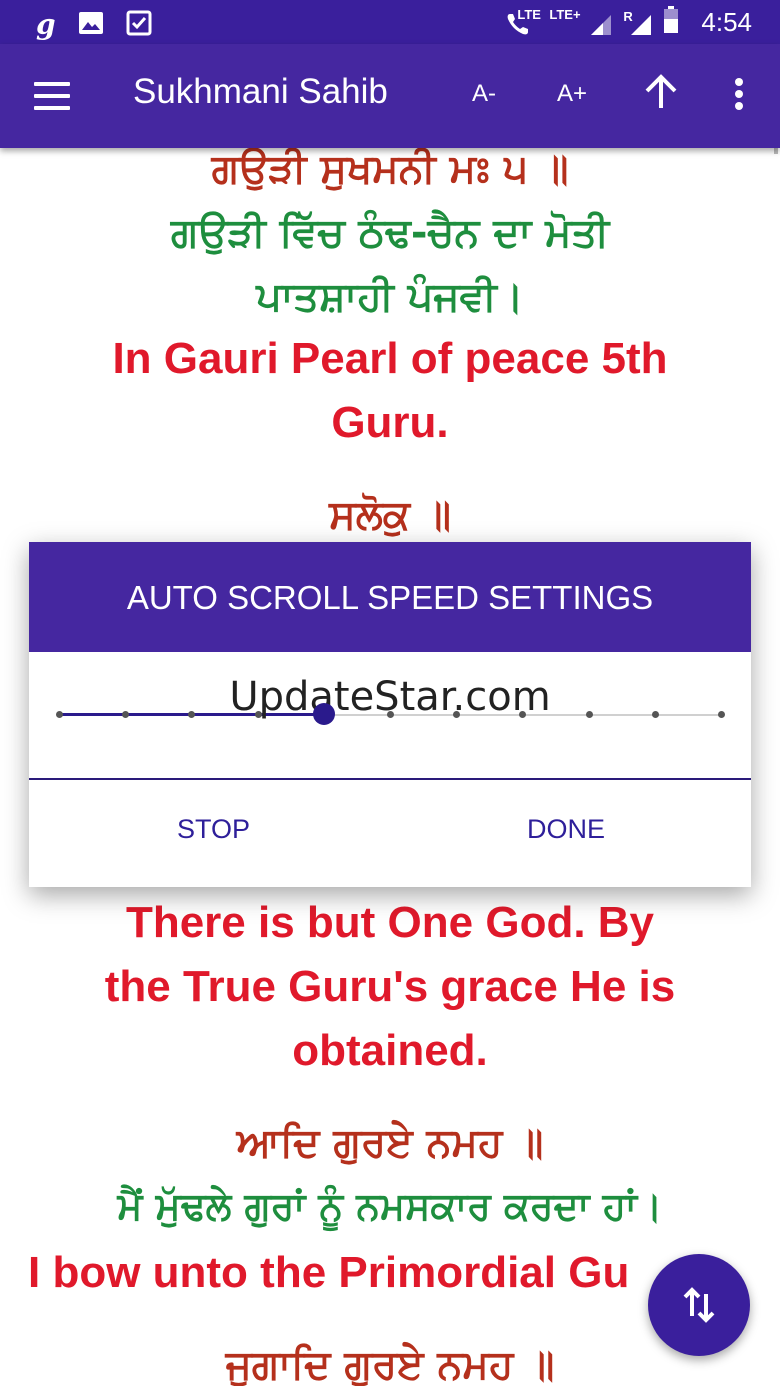 This screenshot has width=780, height=1386. I want to click on font-decrease-button: A-, so click(484, 94).